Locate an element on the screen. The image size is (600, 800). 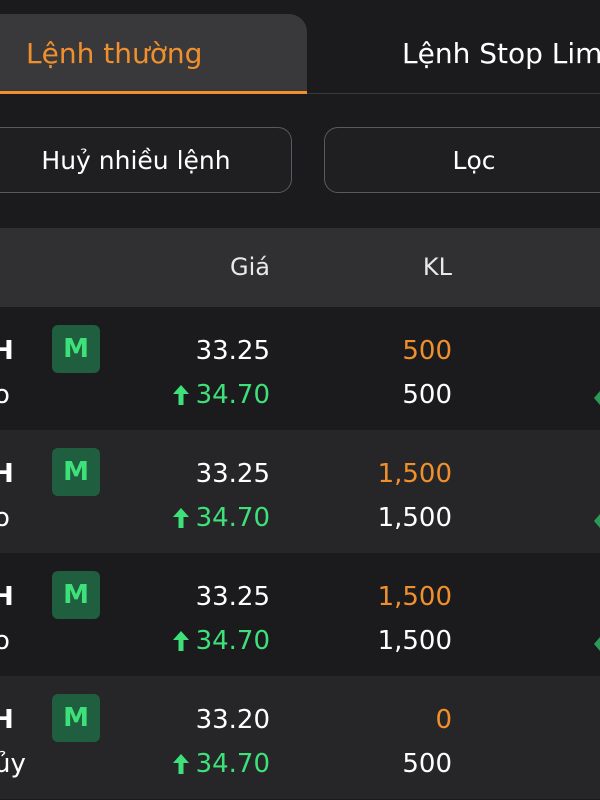
tab-stop-limit-order-label: Lệnh Stop Limi is located at coordinates (501, 54).